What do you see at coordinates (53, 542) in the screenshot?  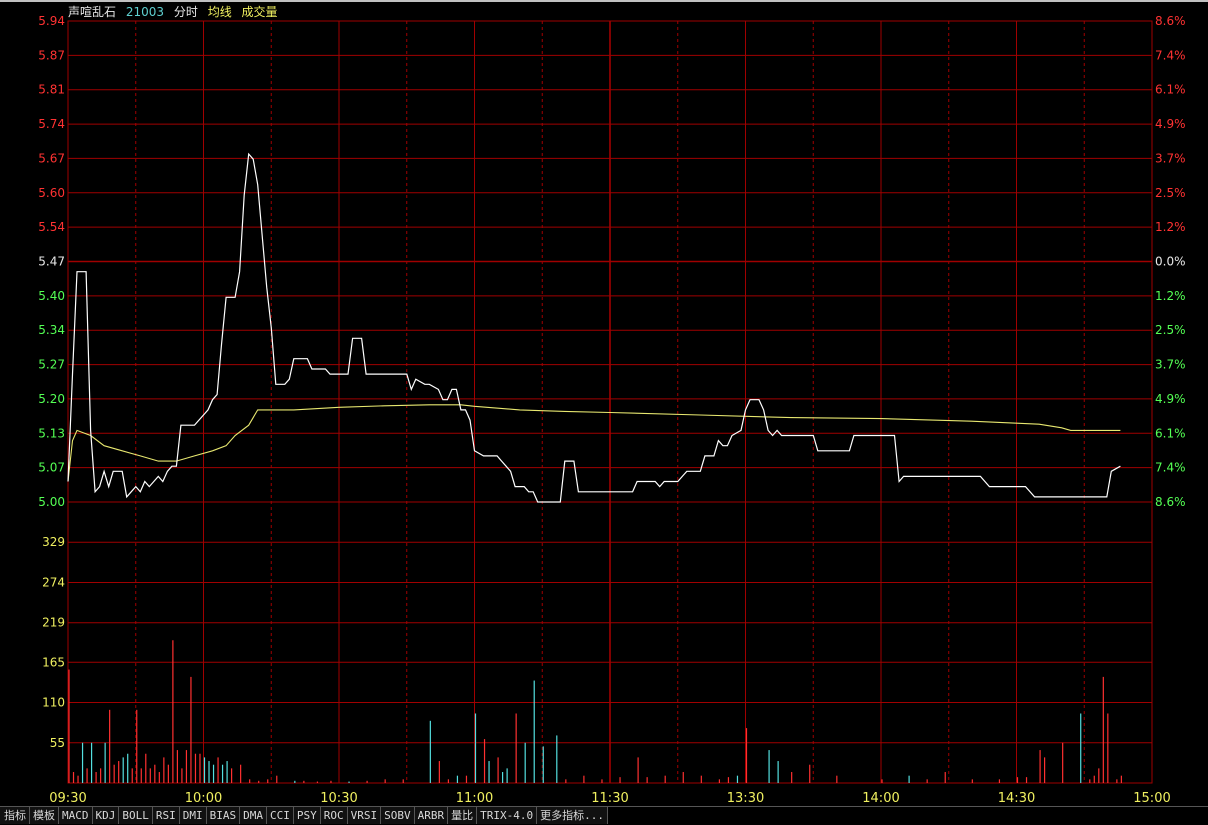 I see `volume-tick-label: 329` at bounding box center [53, 542].